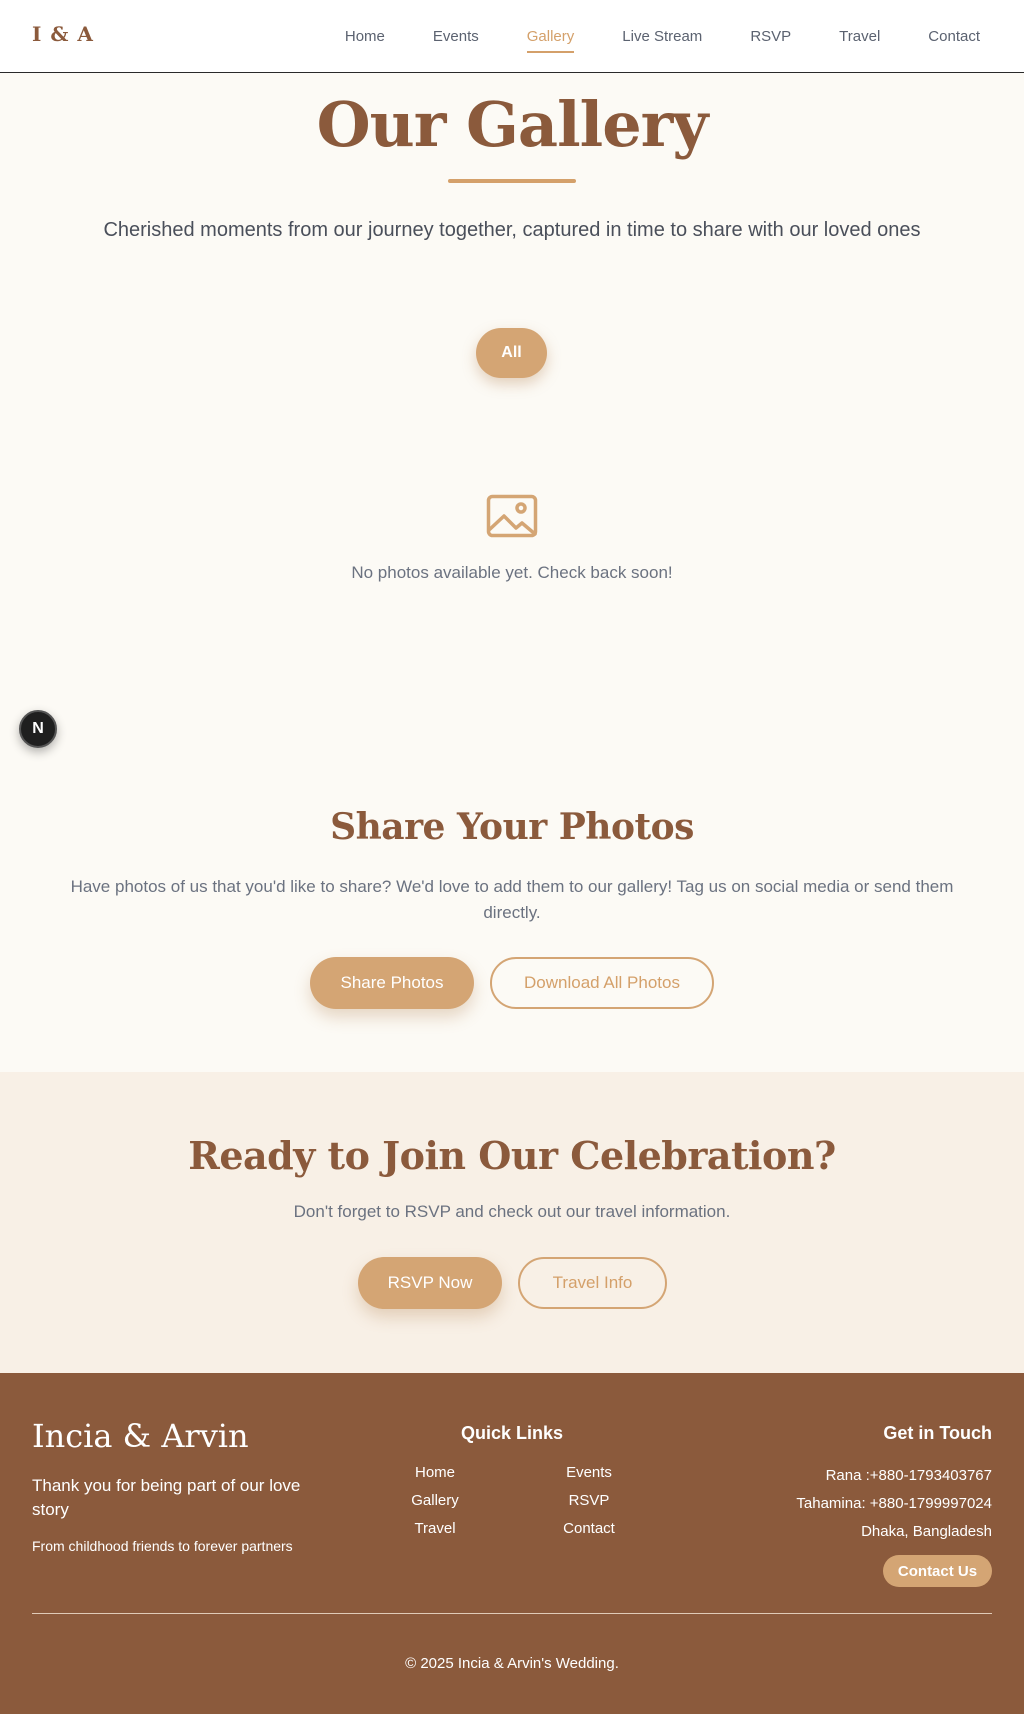  I want to click on contact-us-button: Contact Us, so click(937, 1571).